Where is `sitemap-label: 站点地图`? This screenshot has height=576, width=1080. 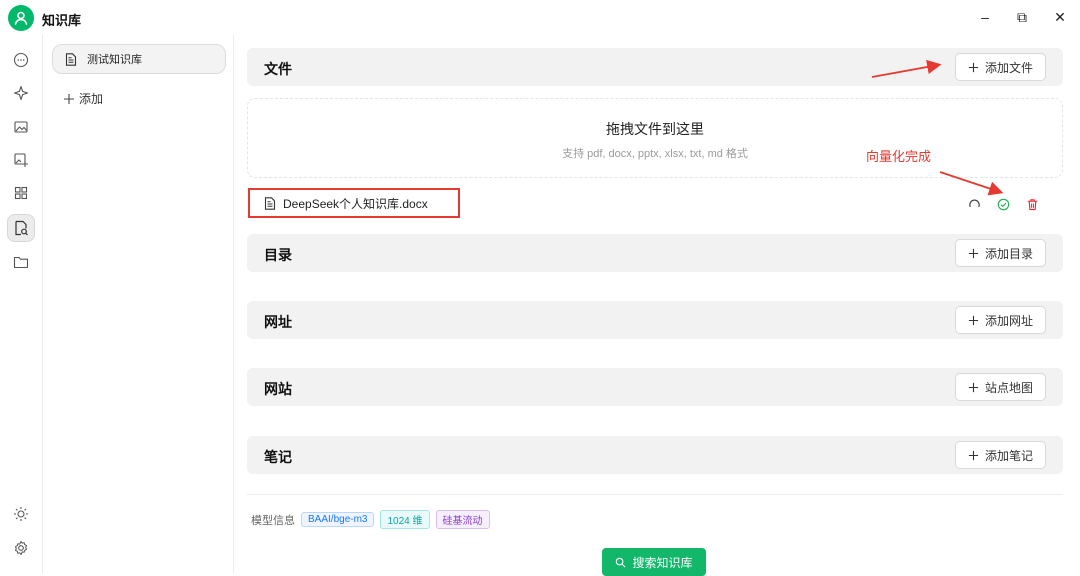
sitemap-label: 站点地图 is located at coordinates (1008, 387).